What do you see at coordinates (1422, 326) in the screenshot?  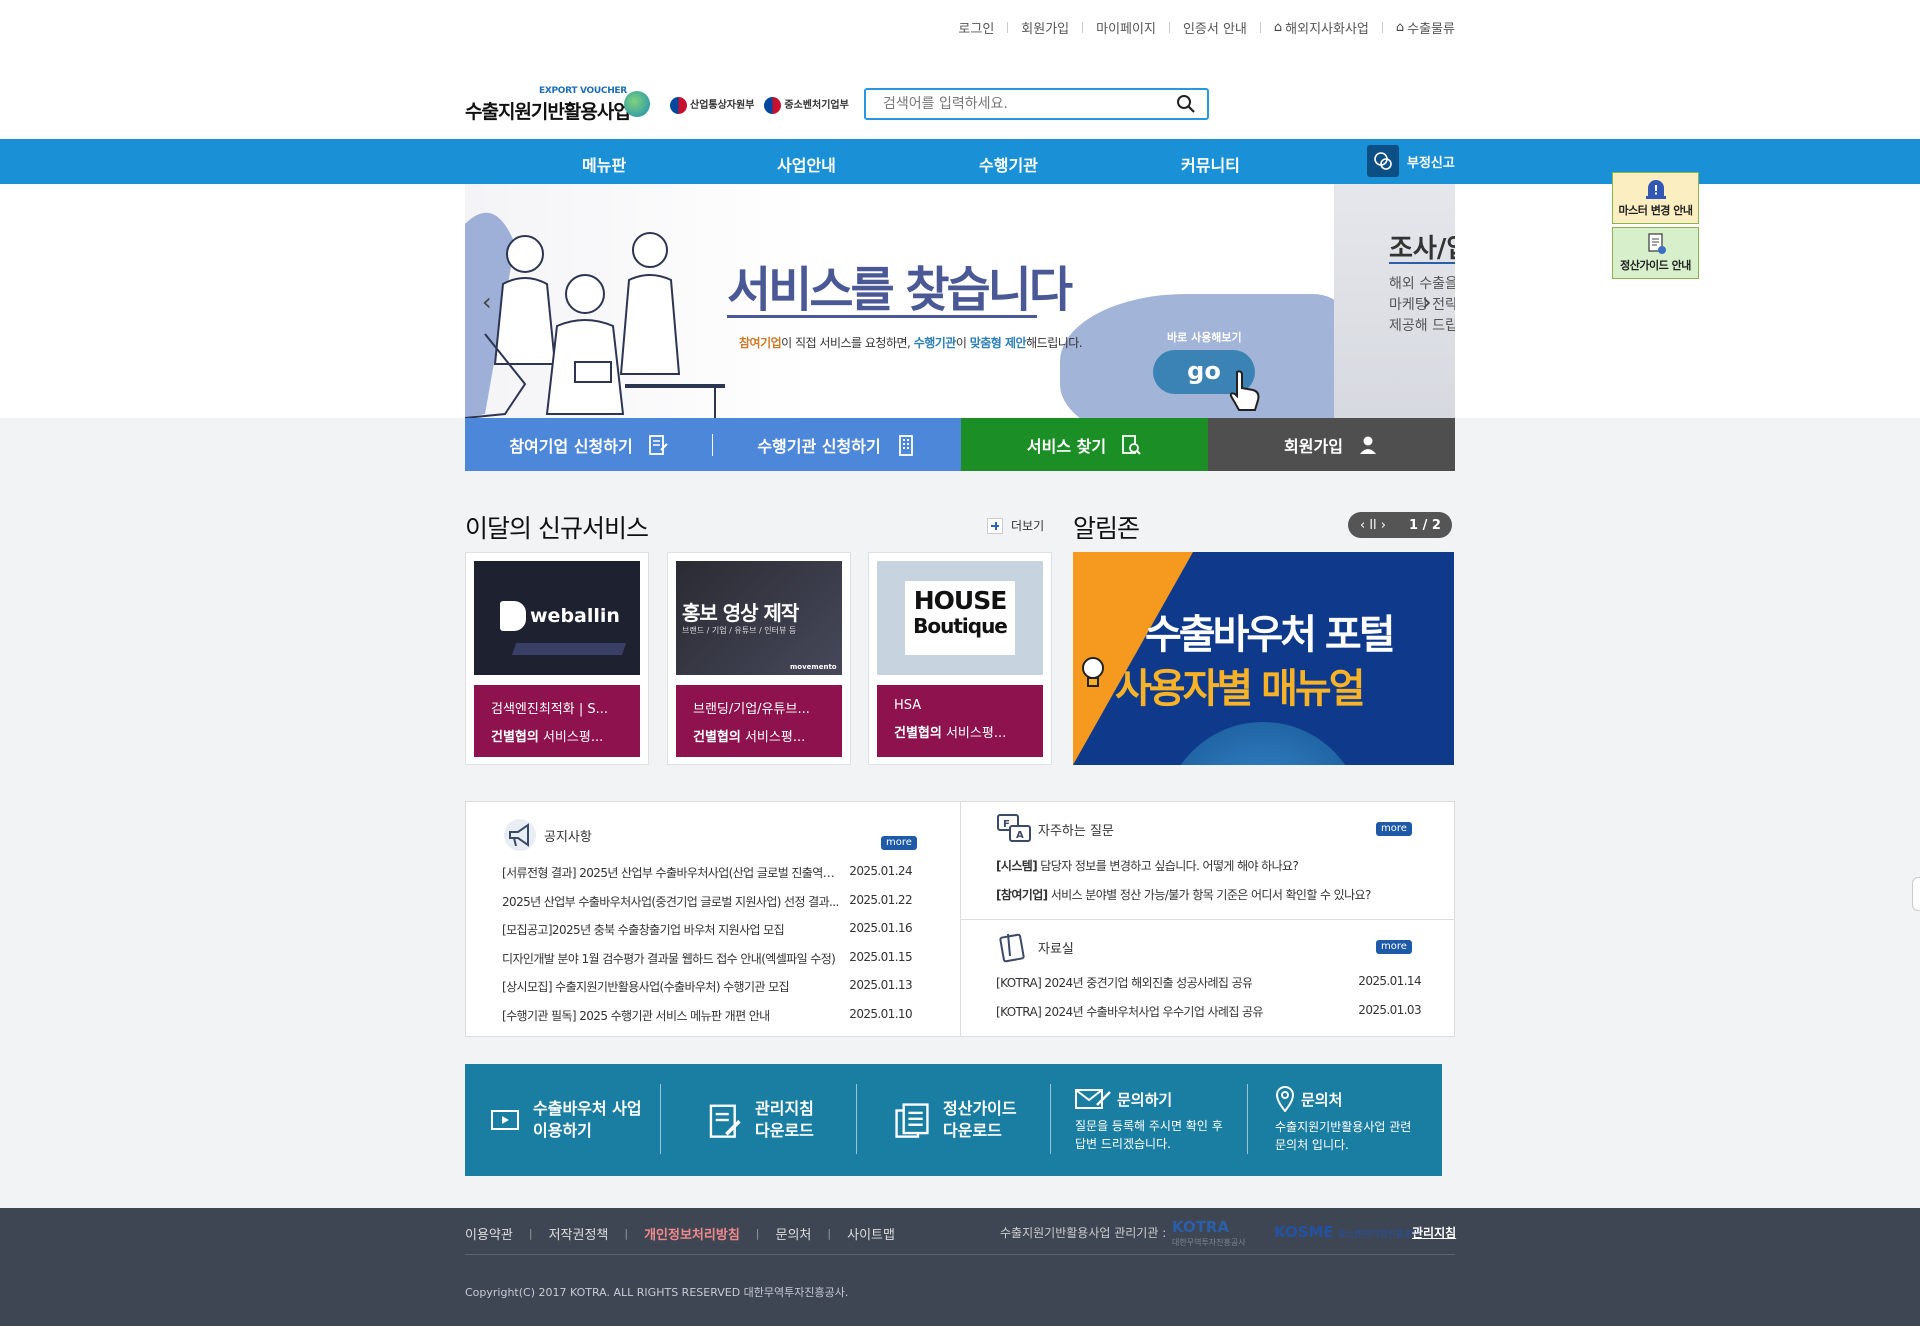 I see `next-desc-line: 제공해 드립` at bounding box center [1422, 326].